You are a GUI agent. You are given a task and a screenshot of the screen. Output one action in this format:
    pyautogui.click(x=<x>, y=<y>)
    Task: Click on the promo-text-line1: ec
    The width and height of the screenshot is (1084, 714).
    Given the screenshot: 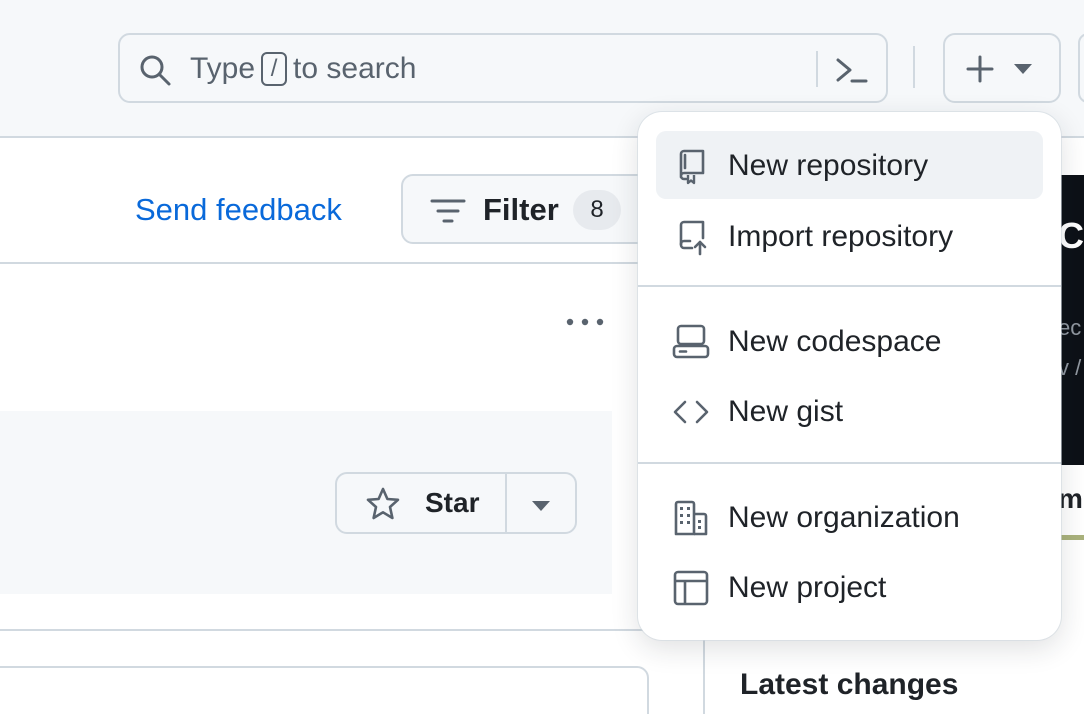 What is the action you would take?
    pyautogui.click(x=1070, y=327)
    